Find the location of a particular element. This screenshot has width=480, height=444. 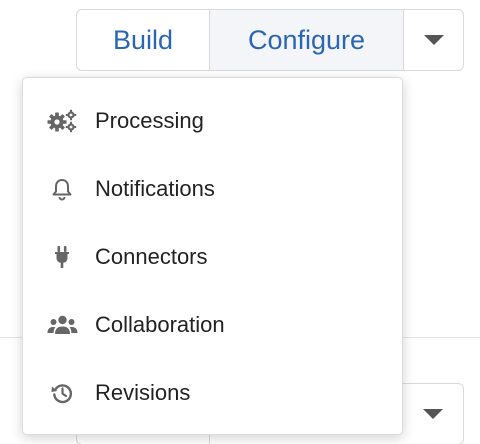

configure-button: Configure is located at coordinates (307, 40).